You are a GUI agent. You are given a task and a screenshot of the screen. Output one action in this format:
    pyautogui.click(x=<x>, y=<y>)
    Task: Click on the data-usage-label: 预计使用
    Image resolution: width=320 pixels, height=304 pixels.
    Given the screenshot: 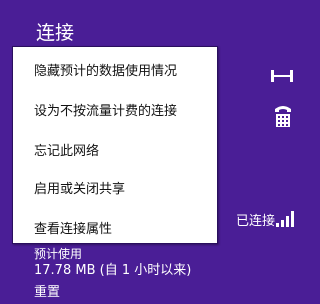 What is the action you would take?
    pyautogui.click(x=58, y=254)
    